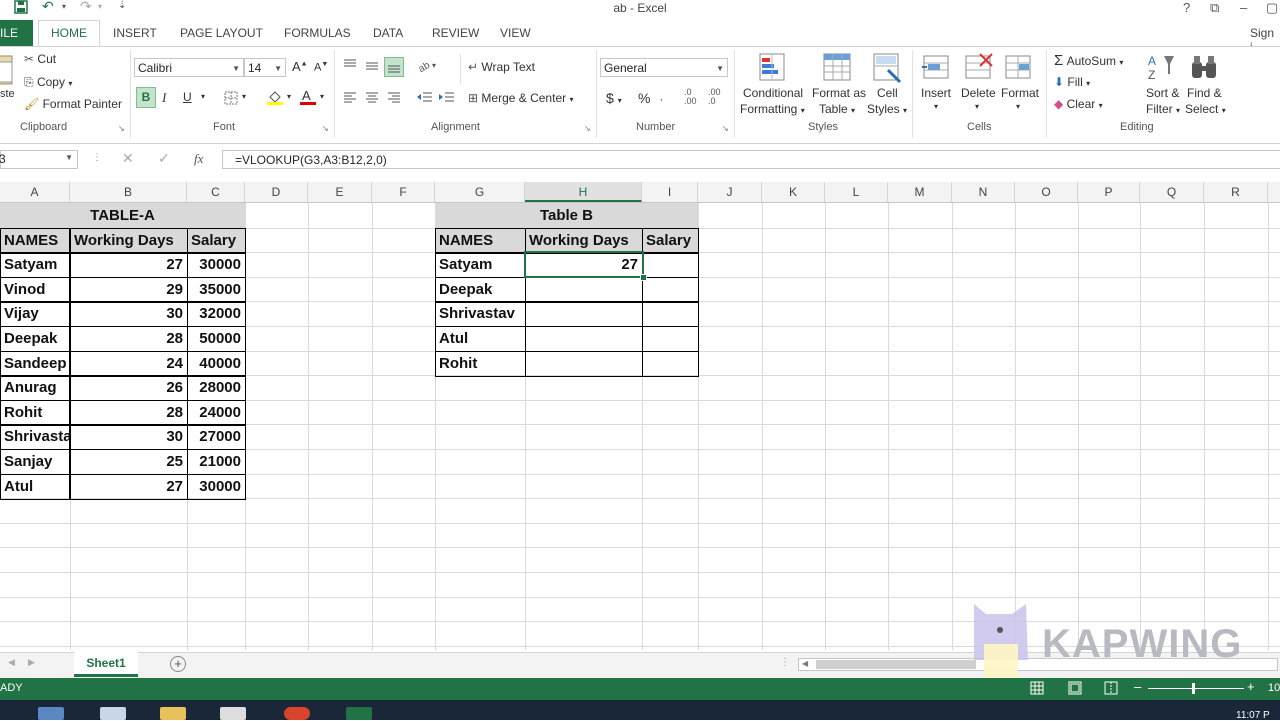  What do you see at coordinates (1137, 686) in the screenshot?
I see `zoom-out-icon: –` at bounding box center [1137, 686].